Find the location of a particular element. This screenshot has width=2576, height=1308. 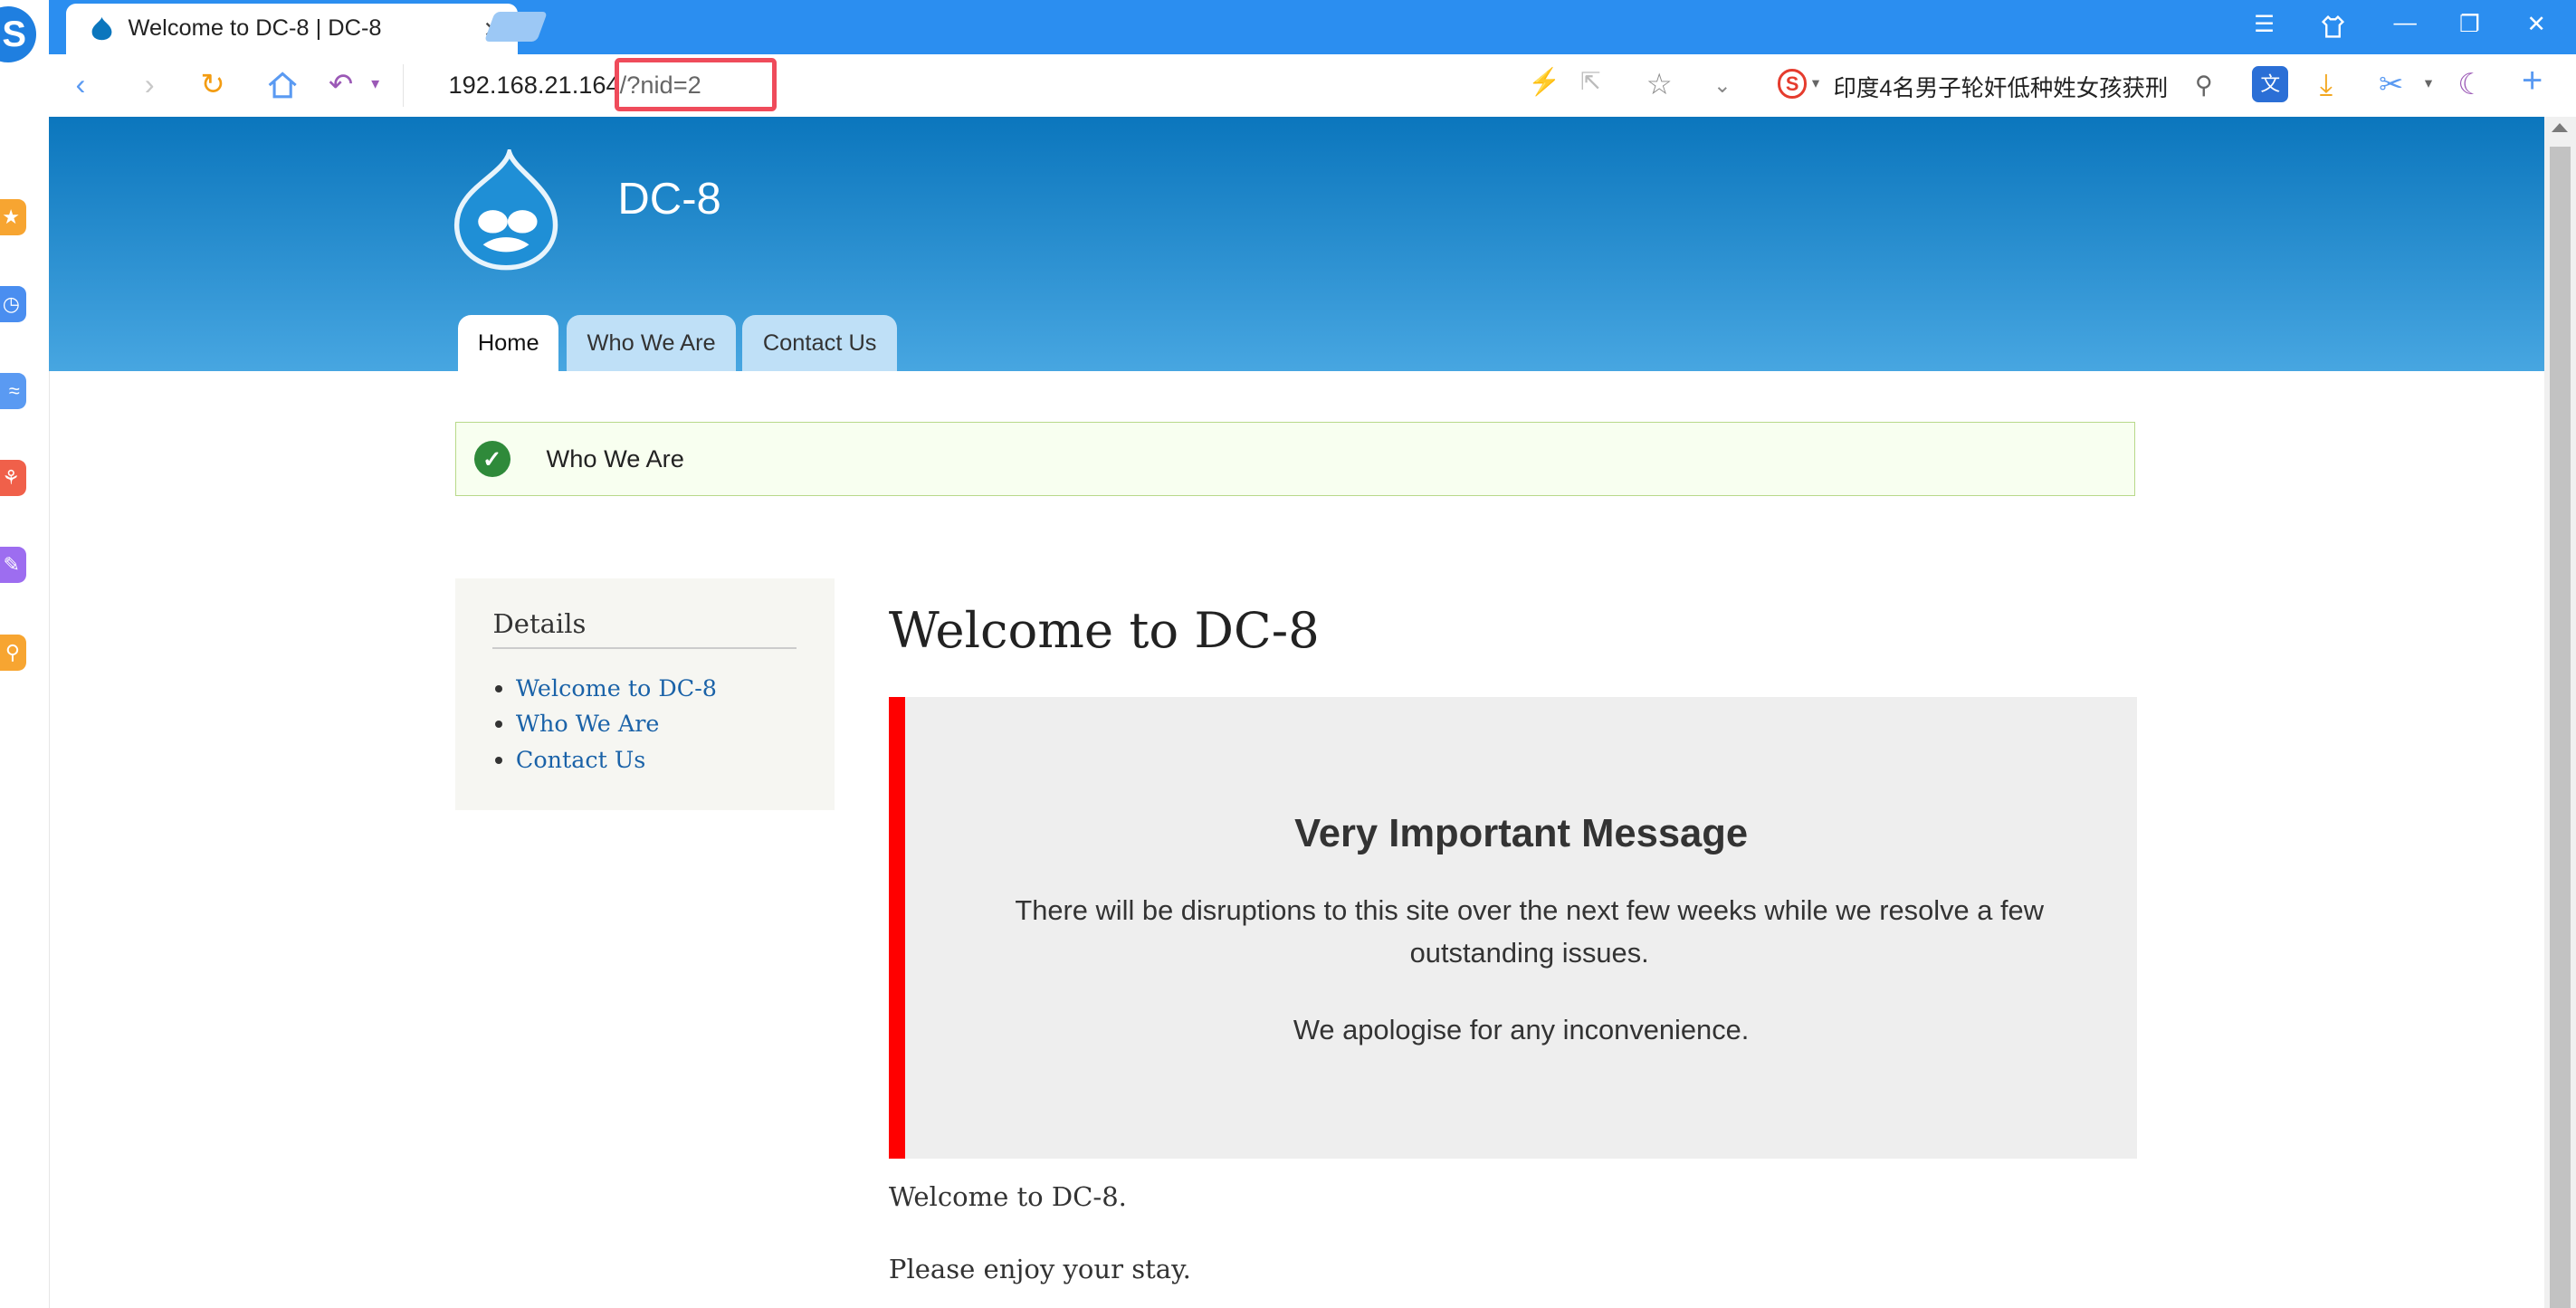

minimize-icon: — is located at coordinates (2405, 23).